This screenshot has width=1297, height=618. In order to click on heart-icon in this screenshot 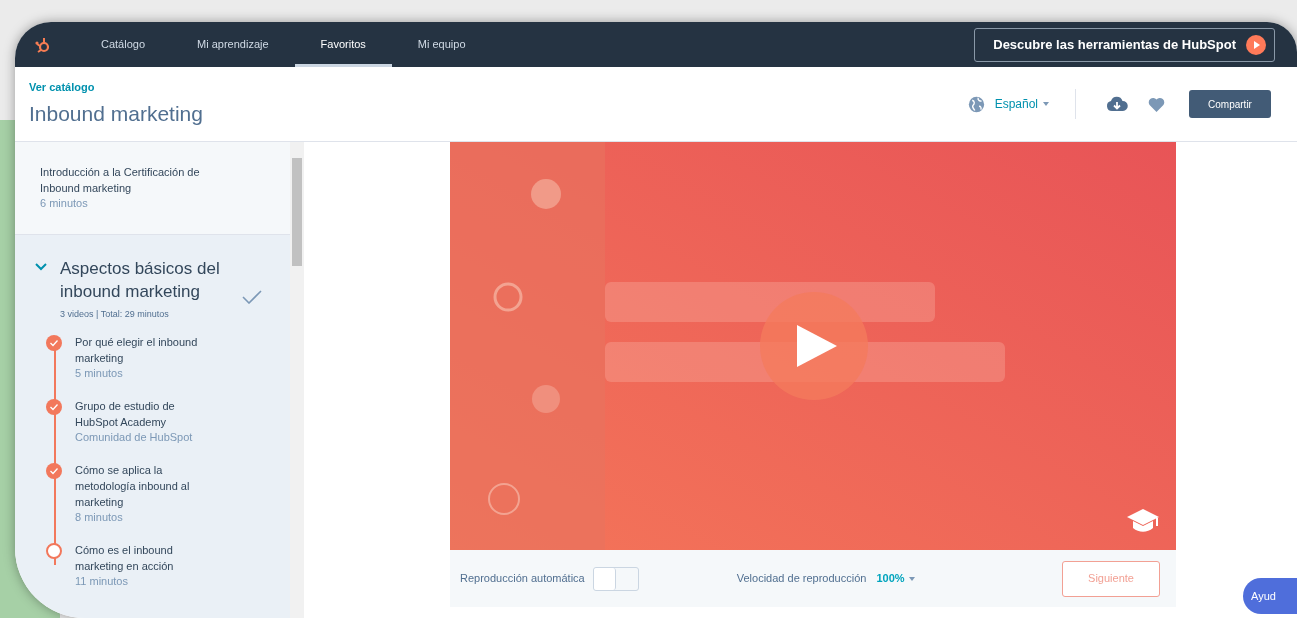, I will do `click(1156, 104)`.